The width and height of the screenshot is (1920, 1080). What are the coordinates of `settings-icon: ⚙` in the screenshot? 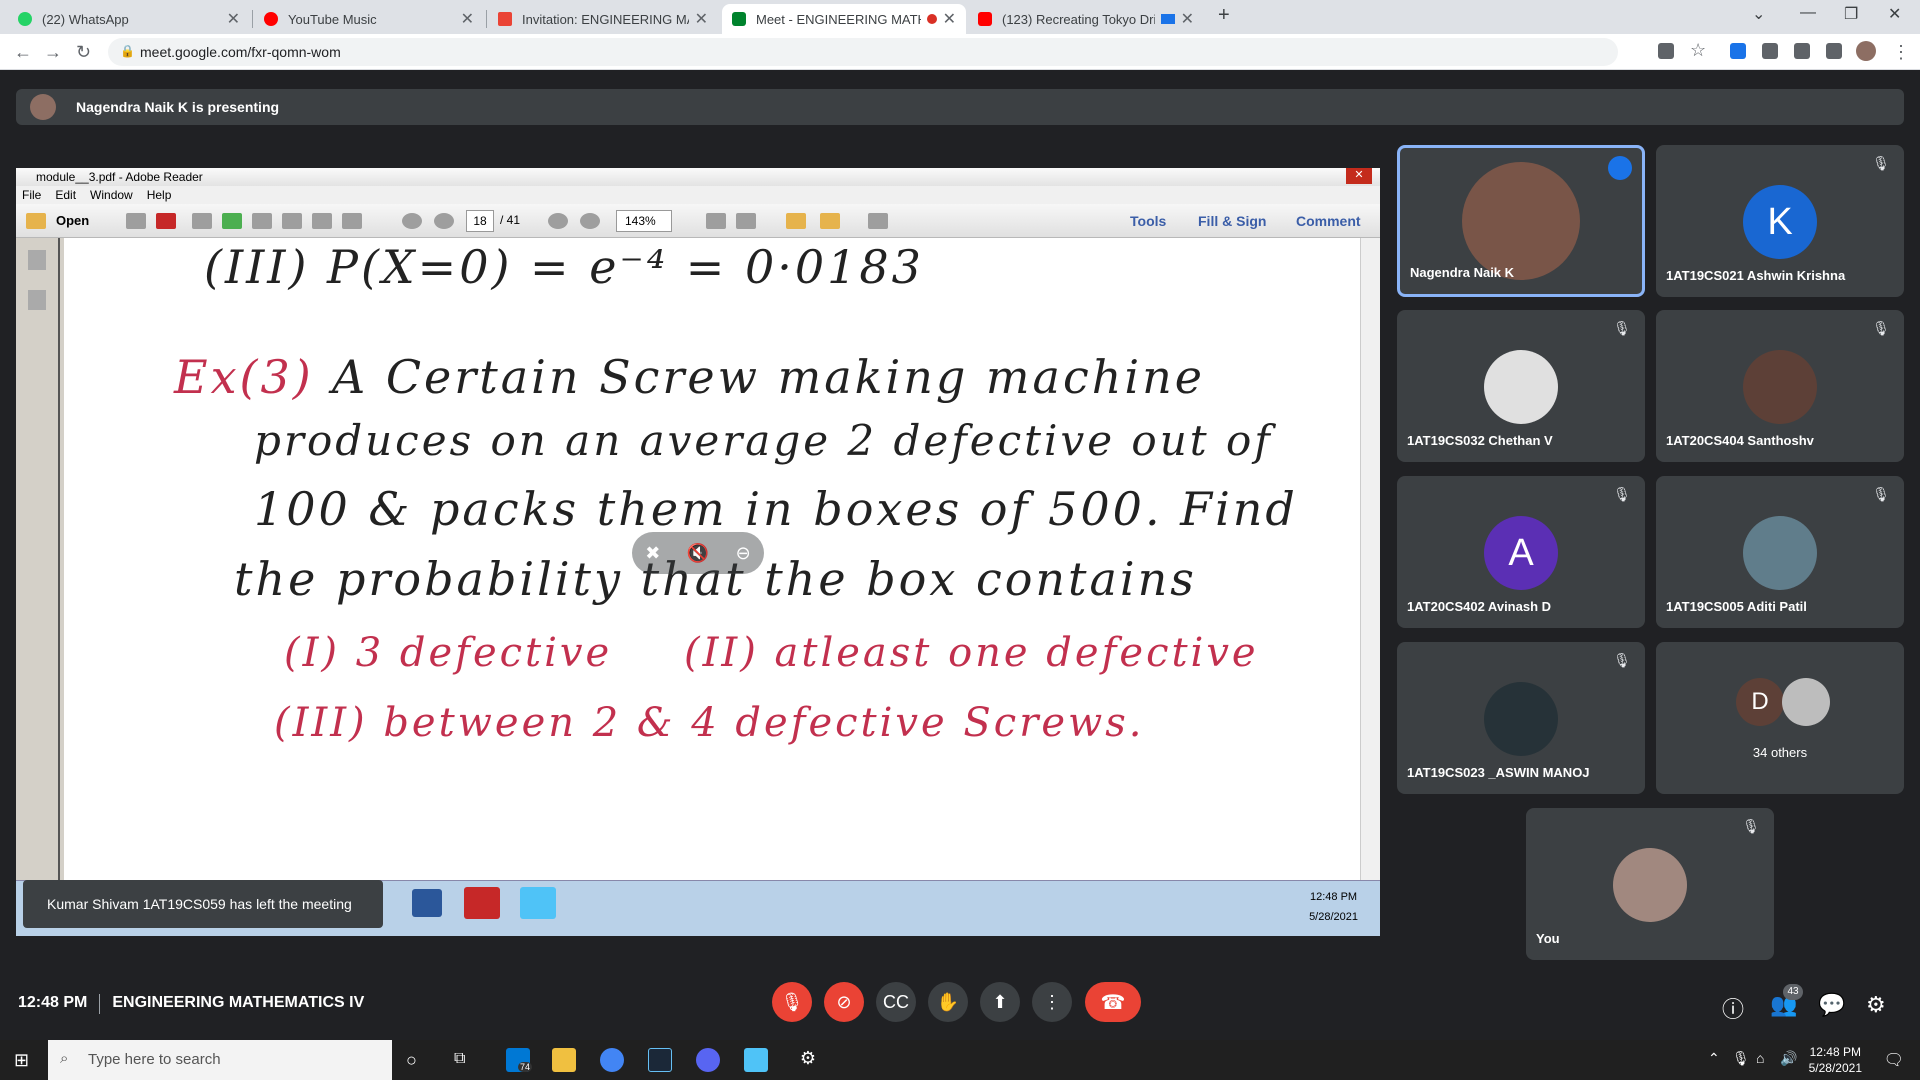 It's located at (808, 1060).